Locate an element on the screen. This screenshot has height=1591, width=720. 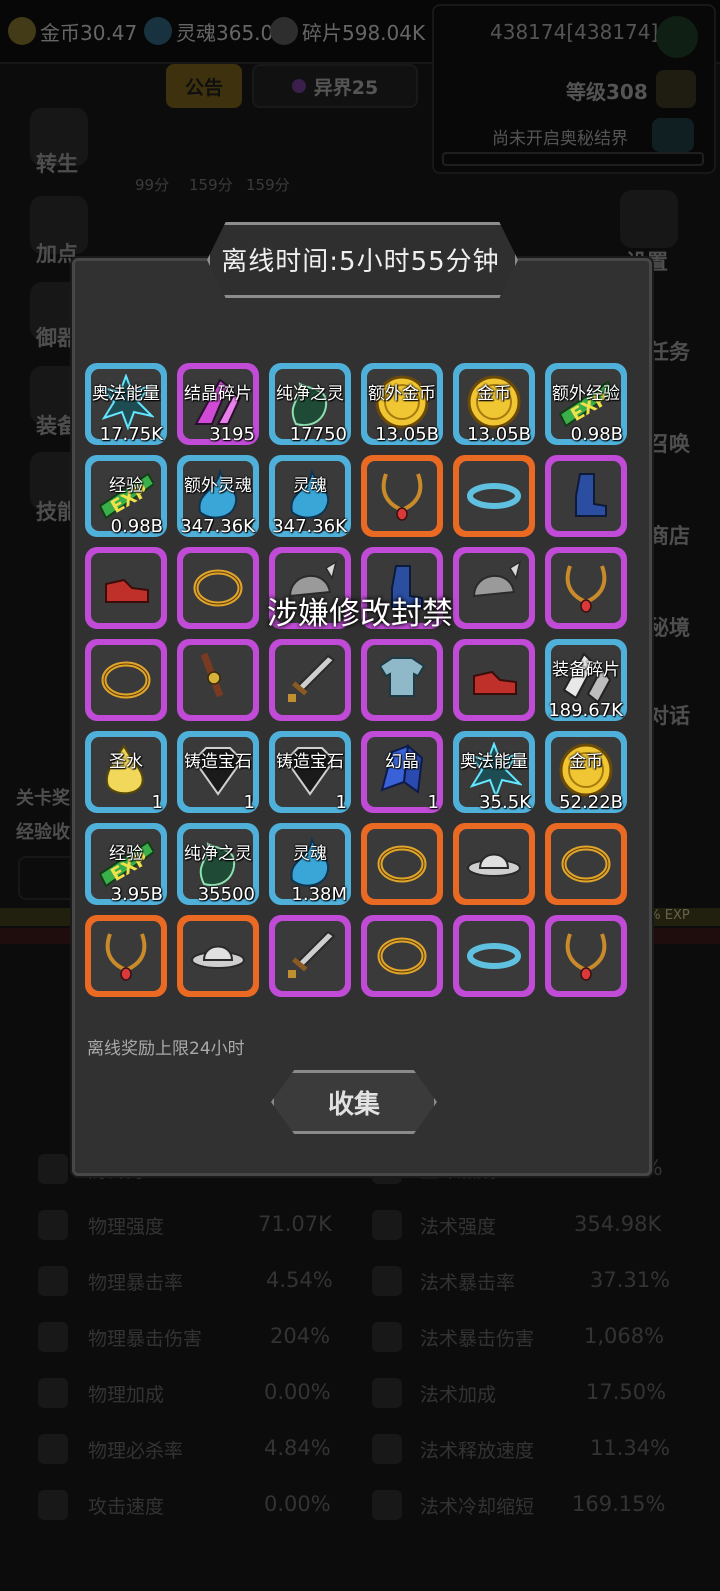
armor-icon is located at coordinates (402, 678).